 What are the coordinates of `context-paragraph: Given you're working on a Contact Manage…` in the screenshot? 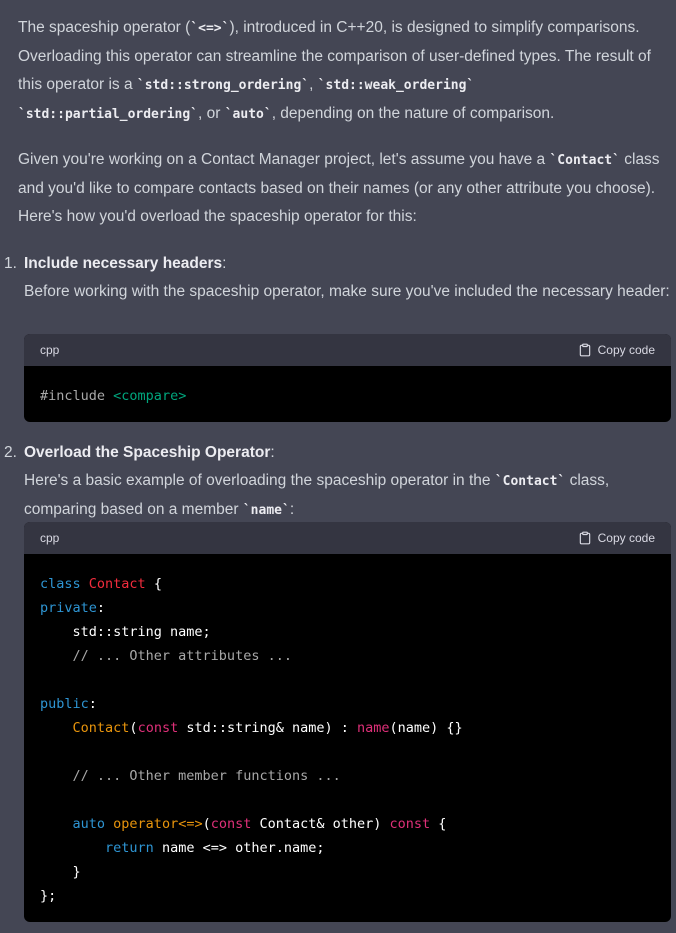 It's located at (346, 188).